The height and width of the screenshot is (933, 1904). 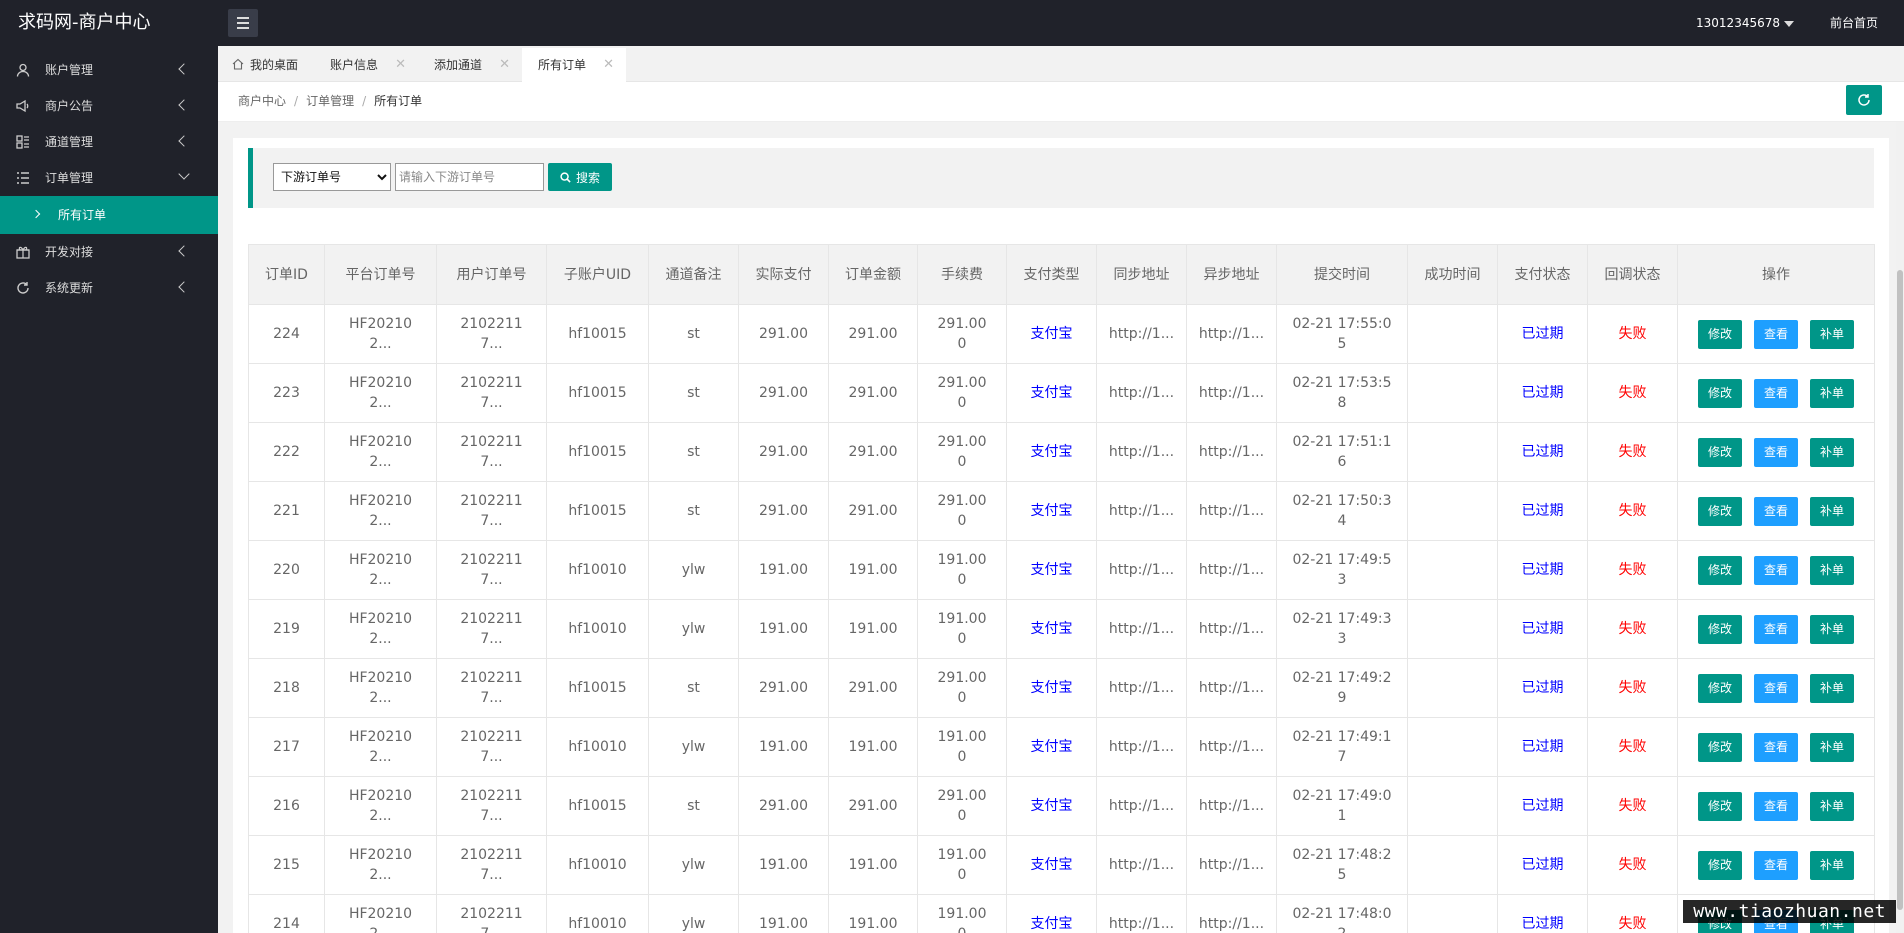 What do you see at coordinates (366, 65) in the screenshot?
I see `tab-account-info: 账户信息 ✕` at bounding box center [366, 65].